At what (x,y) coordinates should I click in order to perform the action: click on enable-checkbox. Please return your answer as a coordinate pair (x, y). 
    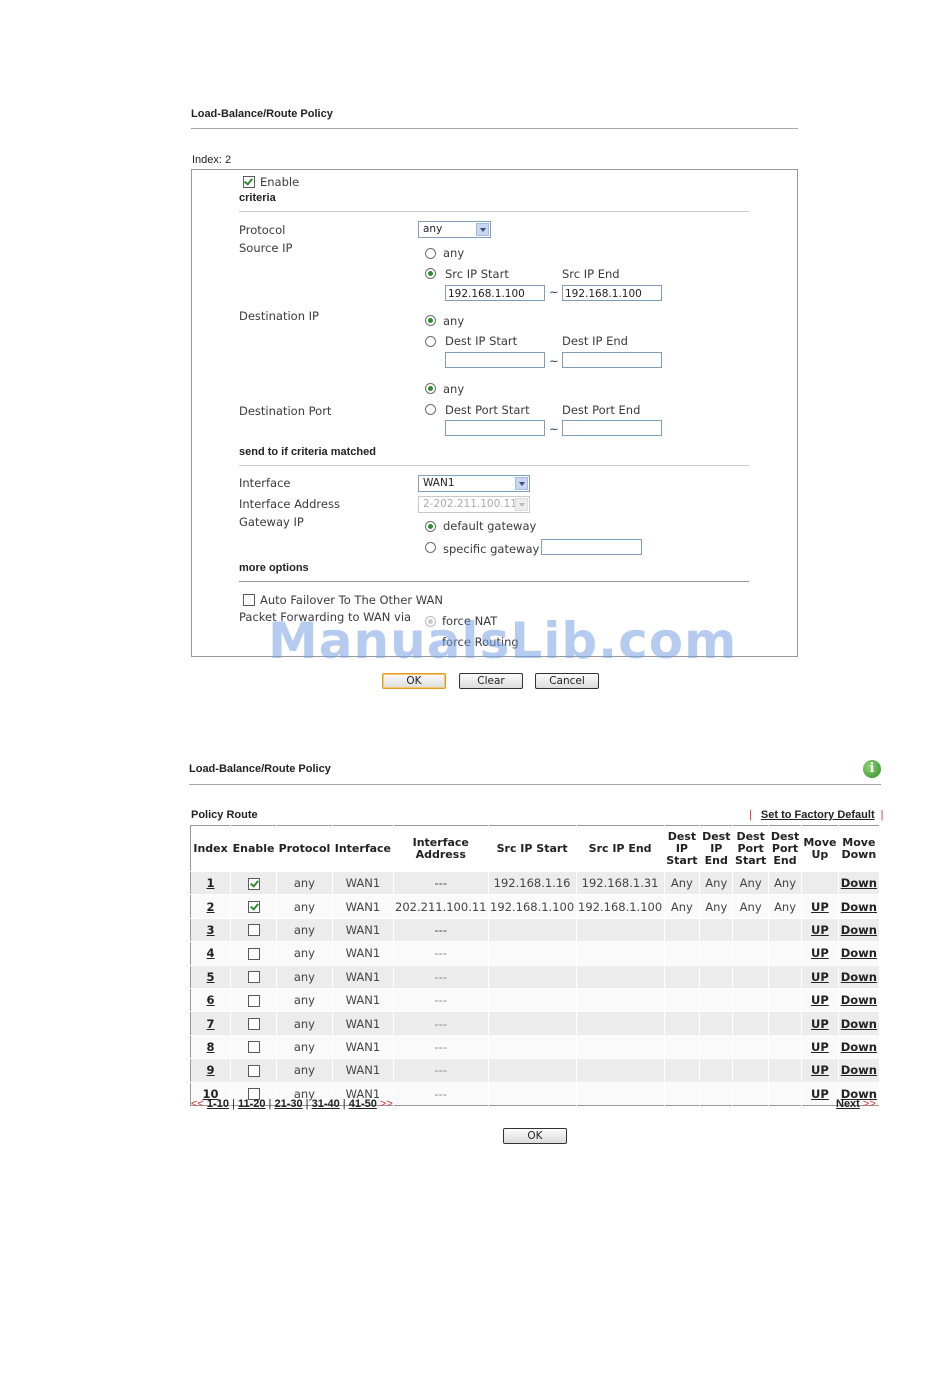
    Looking at the image, I should click on (249, 182).